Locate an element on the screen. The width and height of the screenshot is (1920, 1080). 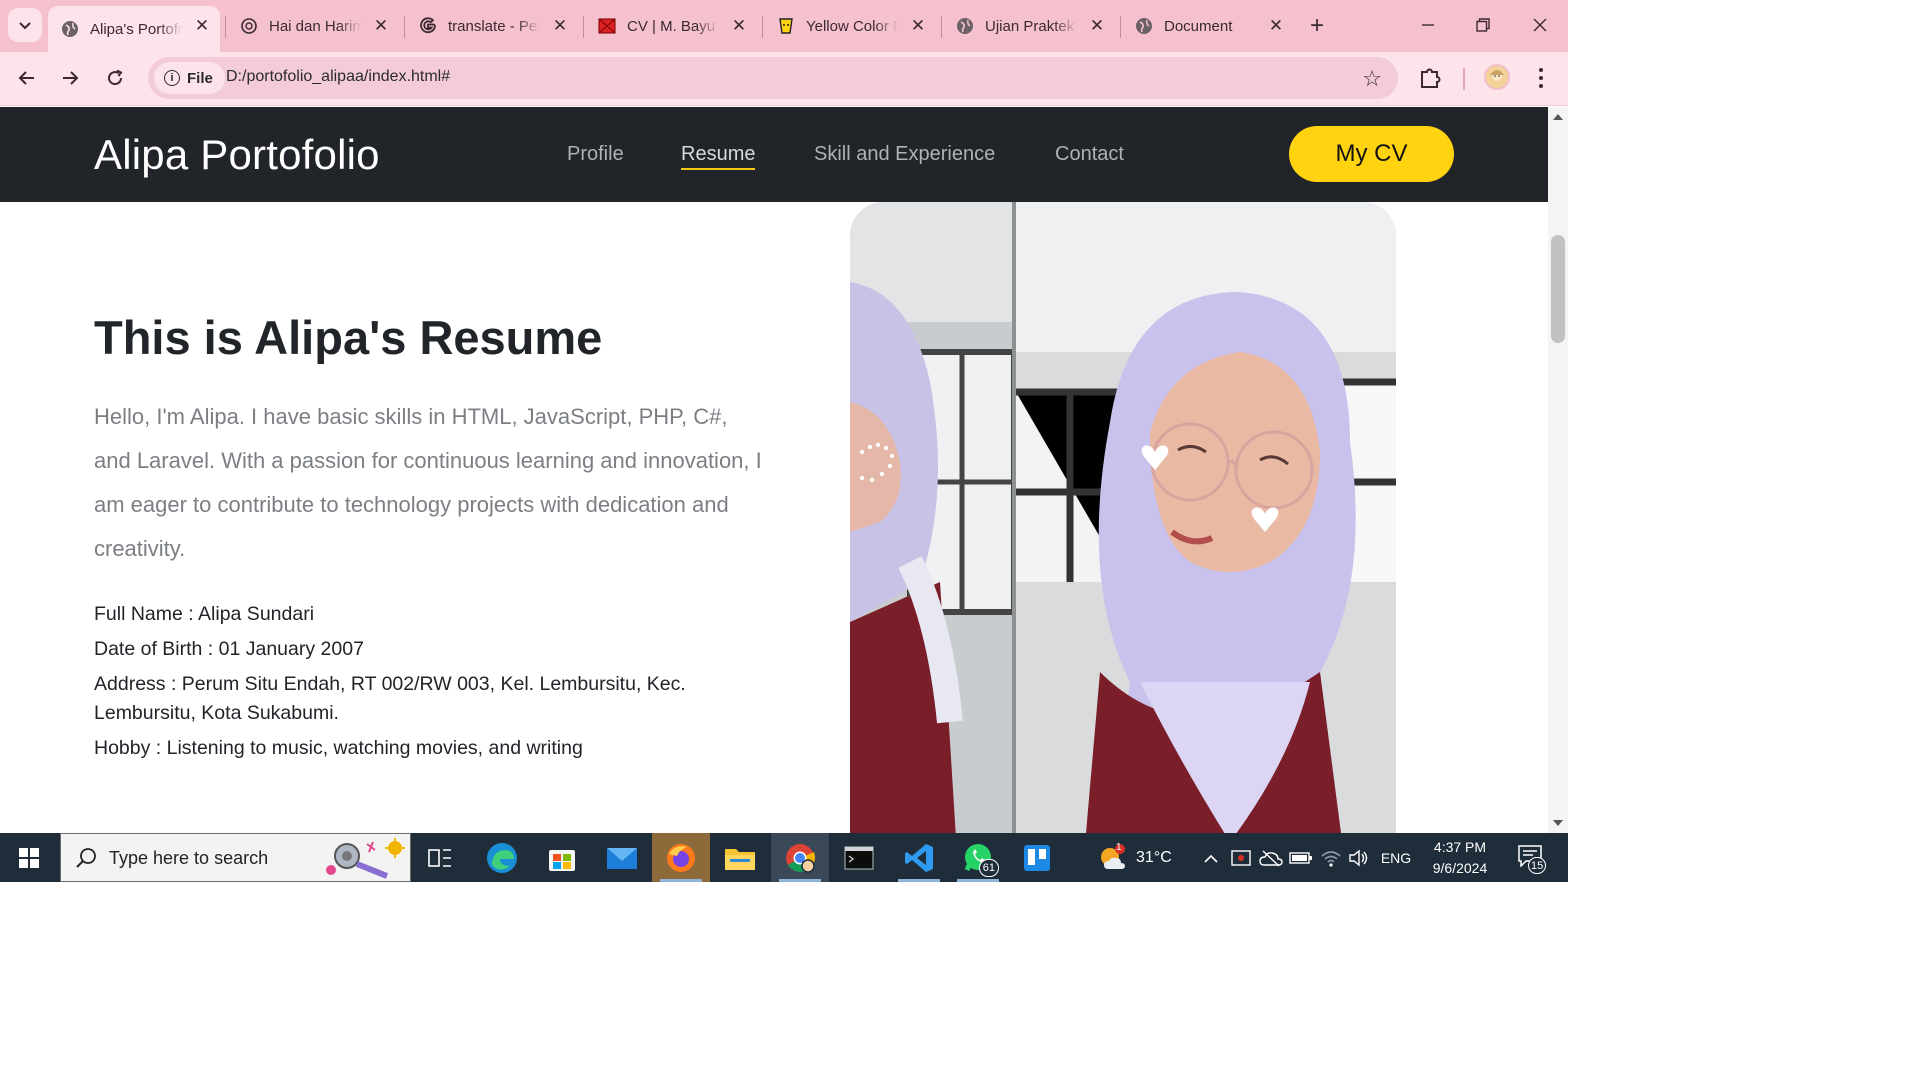
nav-link-resume: Resume is located at coordinates (718, 156).